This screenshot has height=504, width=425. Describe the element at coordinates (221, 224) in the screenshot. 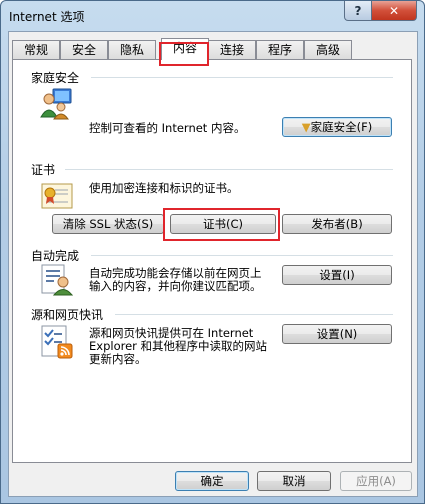

I see `certificates-button-highlight` at that location.